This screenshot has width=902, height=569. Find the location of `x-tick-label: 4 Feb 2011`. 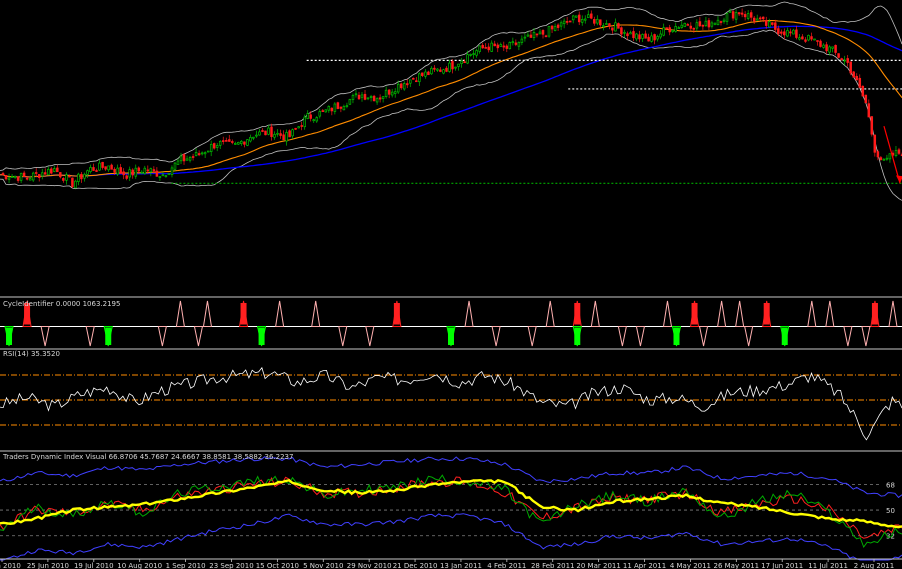

x-tick-label: 4 Feb 2011 is located at coordinates (506, 565).